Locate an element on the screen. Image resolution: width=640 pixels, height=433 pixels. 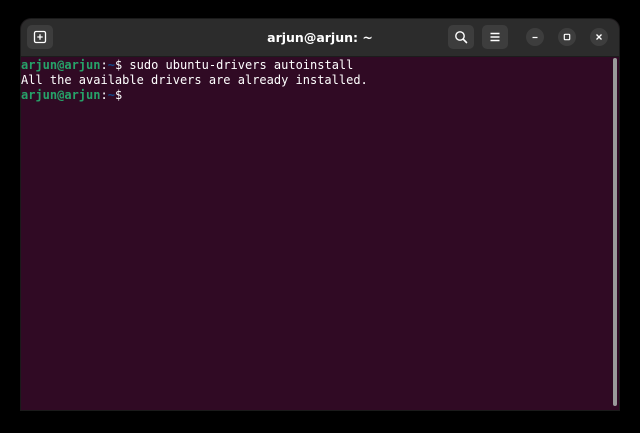
new-tab-icon is located at coordinates (40, 37).